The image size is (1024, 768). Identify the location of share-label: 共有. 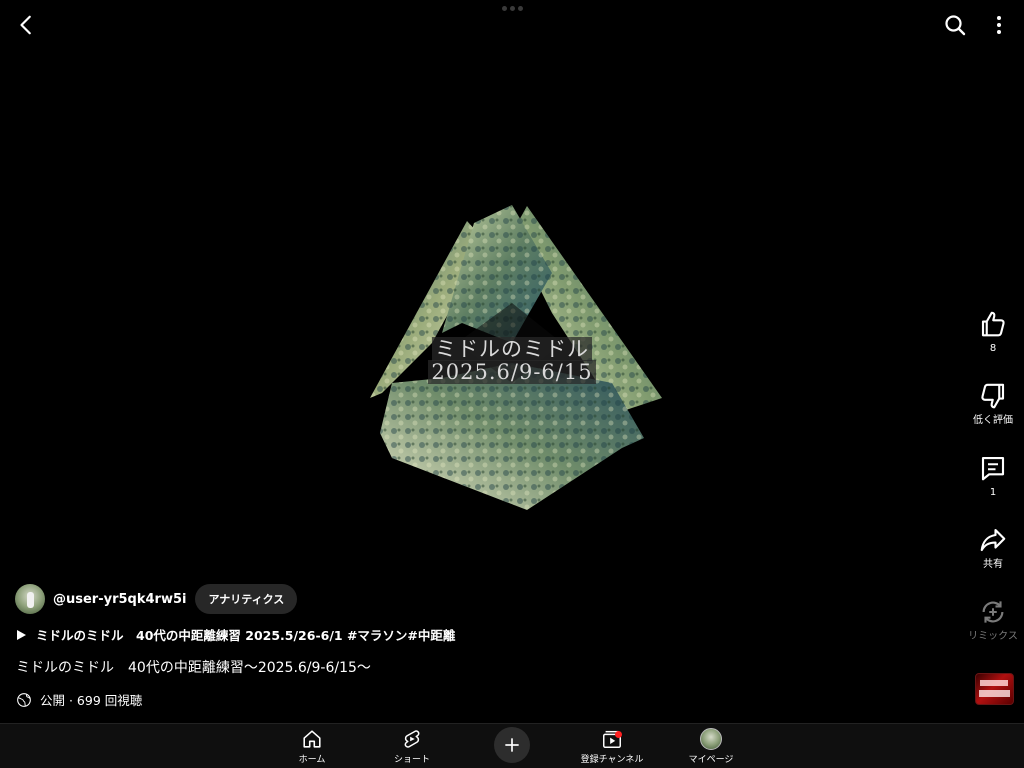
(993, 564).